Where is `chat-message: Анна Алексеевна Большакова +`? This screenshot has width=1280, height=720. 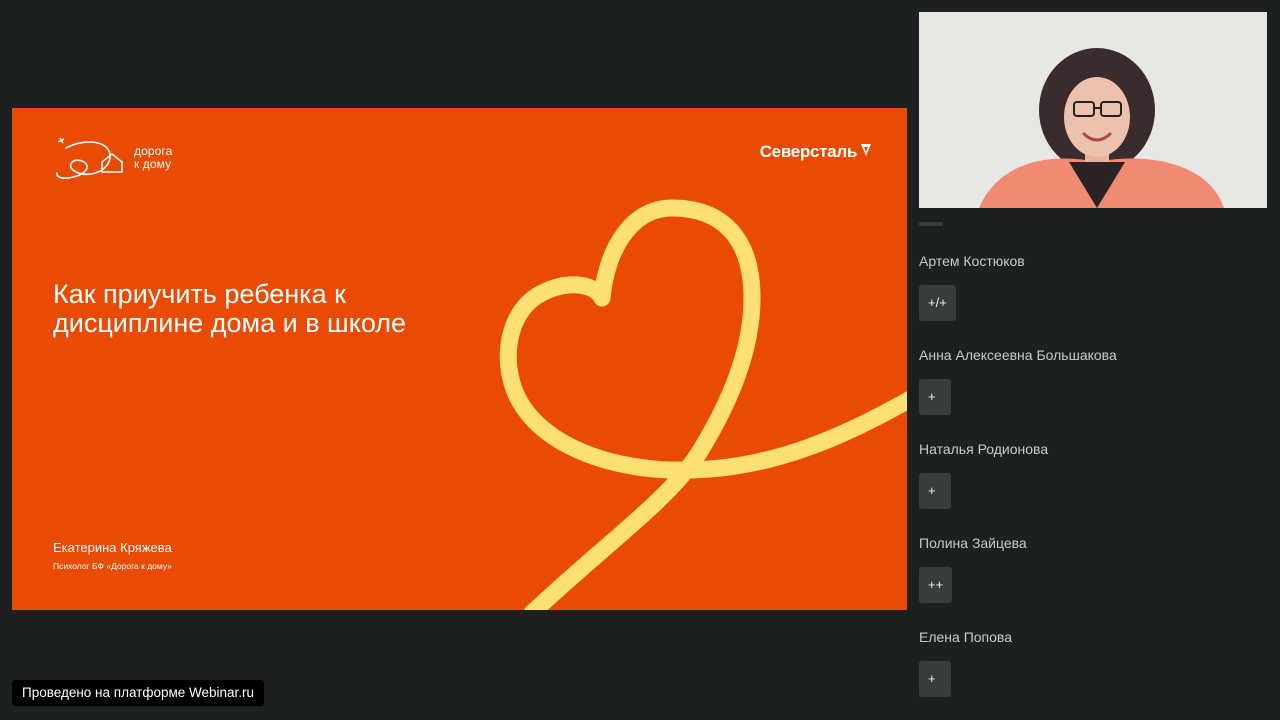
chat-message: Анна Алексеевна Большакова + is located at coordinates (1094, 381).